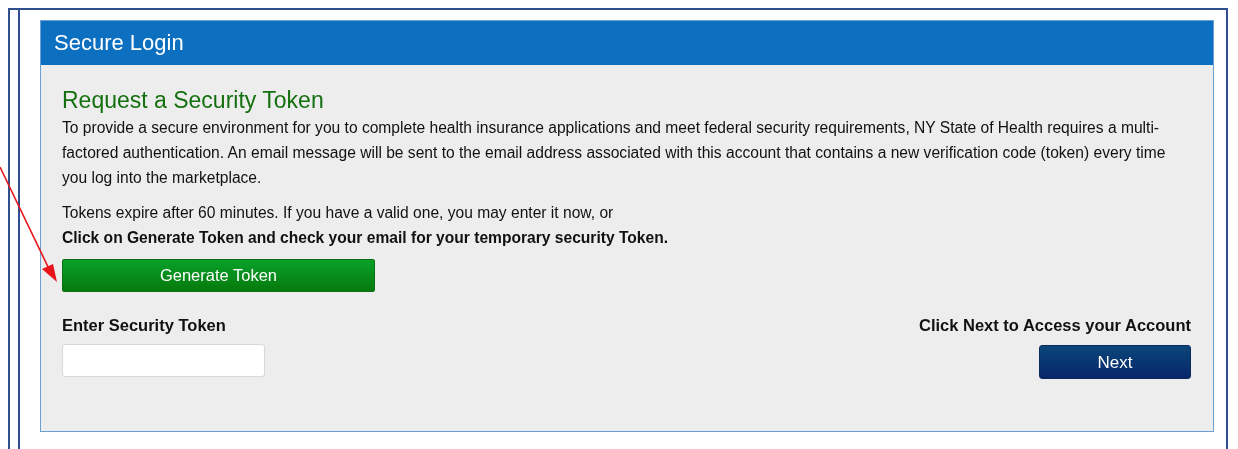 The width and height of the screenshot is (1238, 449). What do you see at coordinates (1115, 362) in the screenshot?
I see `next-button: Next` at bounding box center [1115, 362].